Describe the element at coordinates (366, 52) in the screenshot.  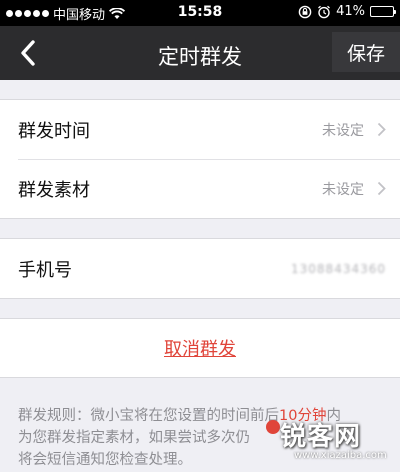
I see `save-button: 保存` at that location.